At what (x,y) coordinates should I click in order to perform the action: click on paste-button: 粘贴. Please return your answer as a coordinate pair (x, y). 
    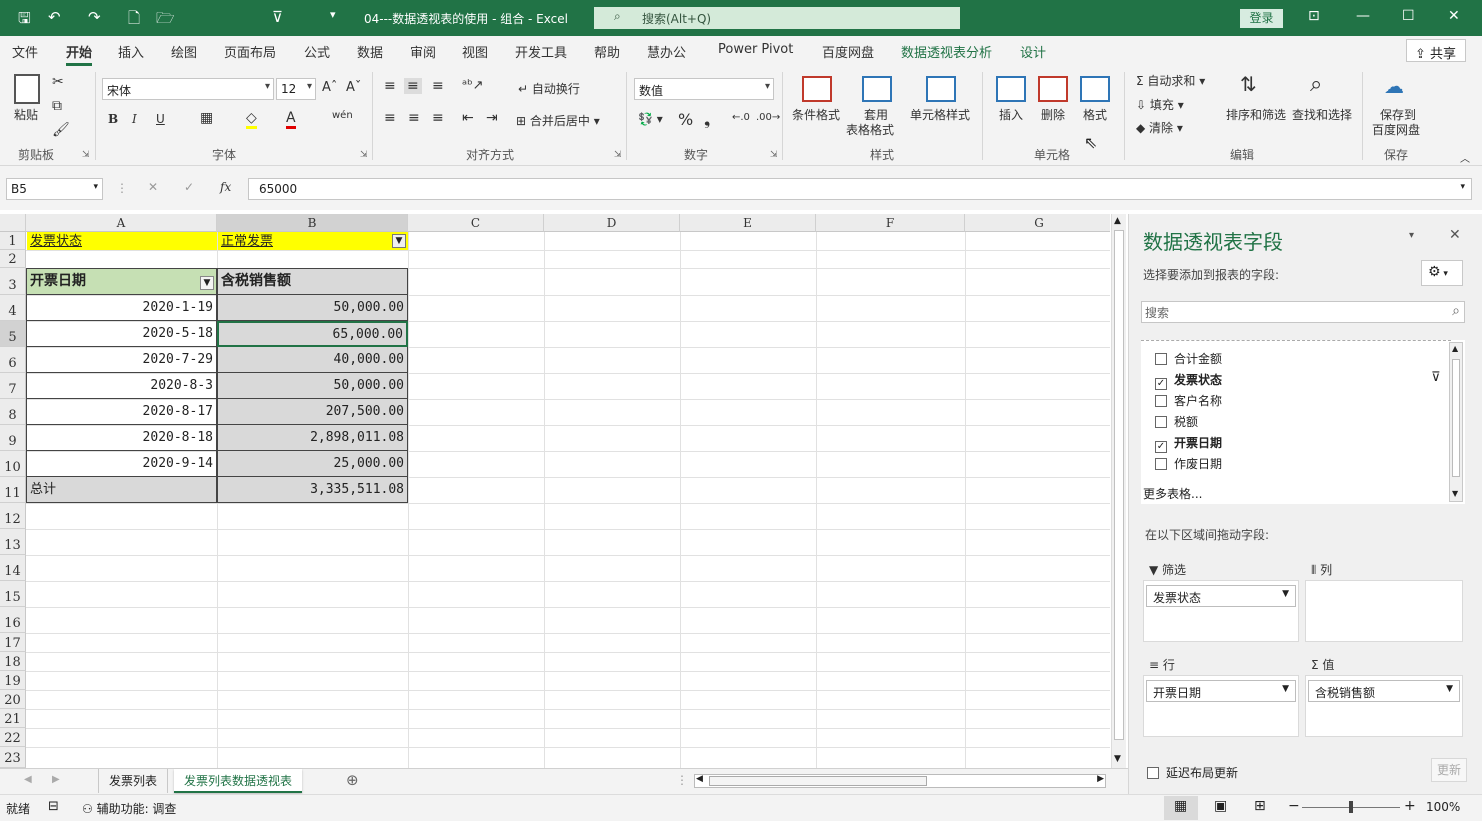
    Looking at the image, I should click on (26, 114).